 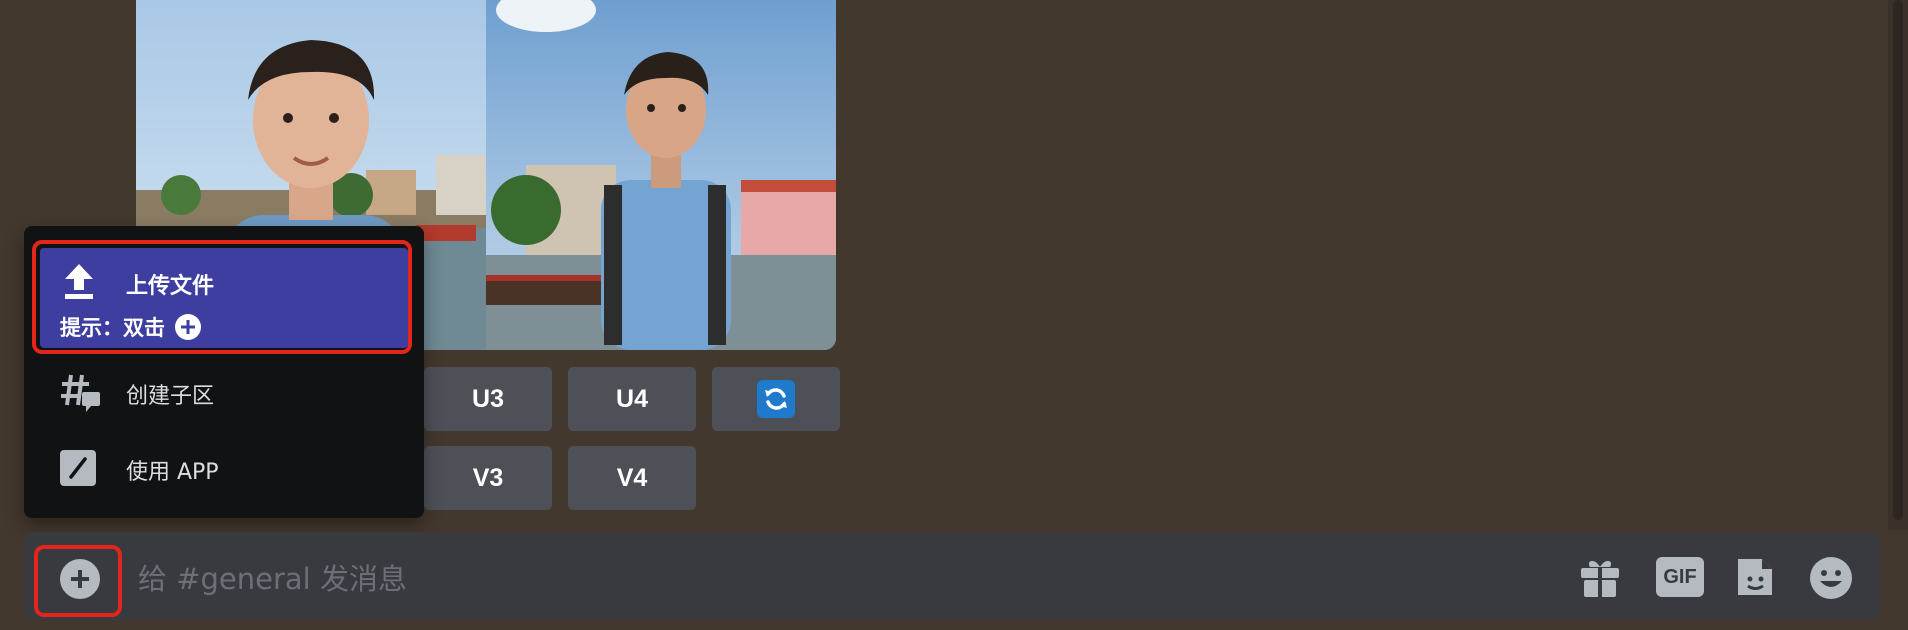 I want to click on upscale-3-button: U3, so click(x=488, y=399).